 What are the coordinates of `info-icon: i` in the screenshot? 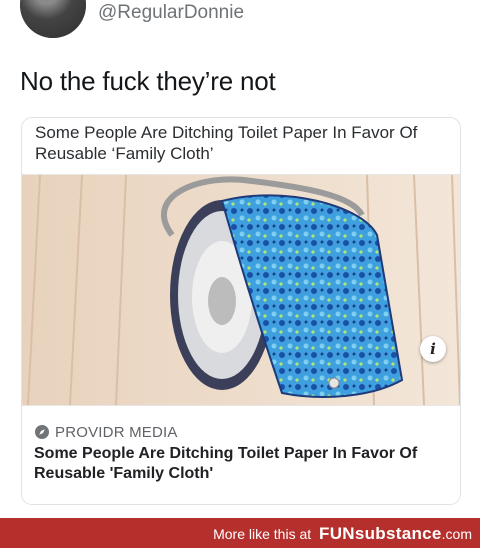 It's located at (433, 349).